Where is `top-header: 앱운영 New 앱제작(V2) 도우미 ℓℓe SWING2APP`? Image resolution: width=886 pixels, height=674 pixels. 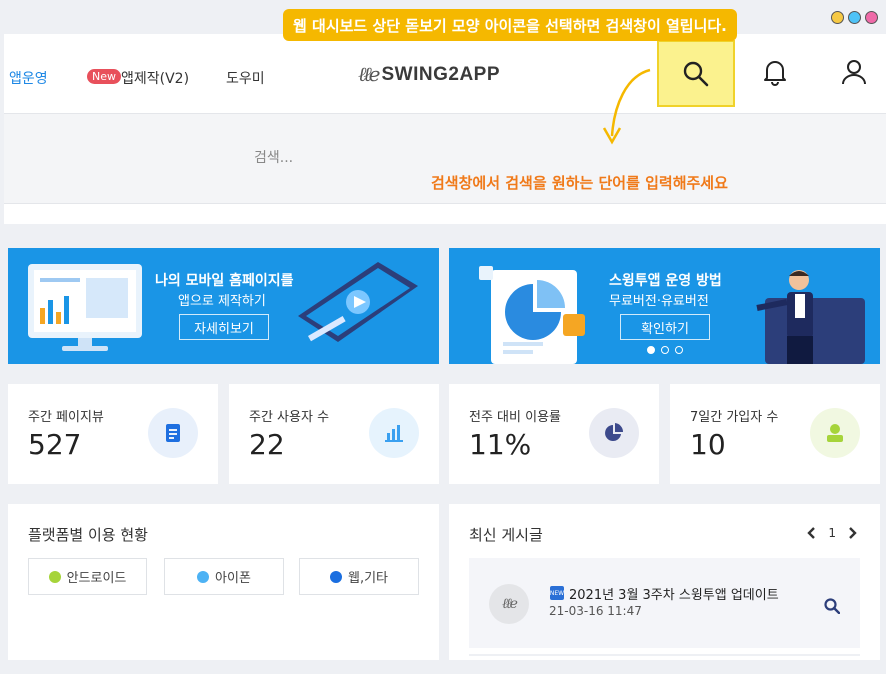
top-header: 앱운영 New 앱제작(V2) 도우미 ℓℓe SWING2APP is located at coordinates (445, 74).